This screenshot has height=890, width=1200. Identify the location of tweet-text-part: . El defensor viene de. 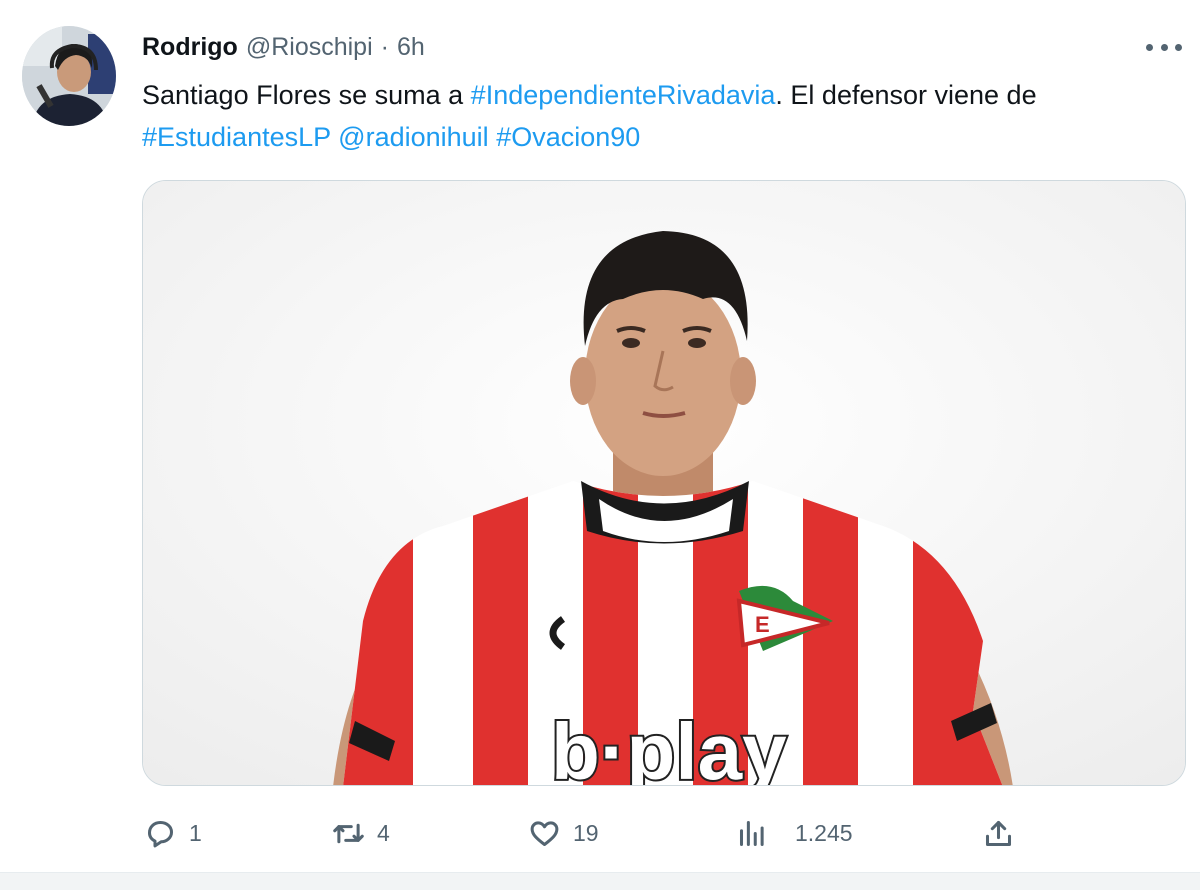
(906, 95).